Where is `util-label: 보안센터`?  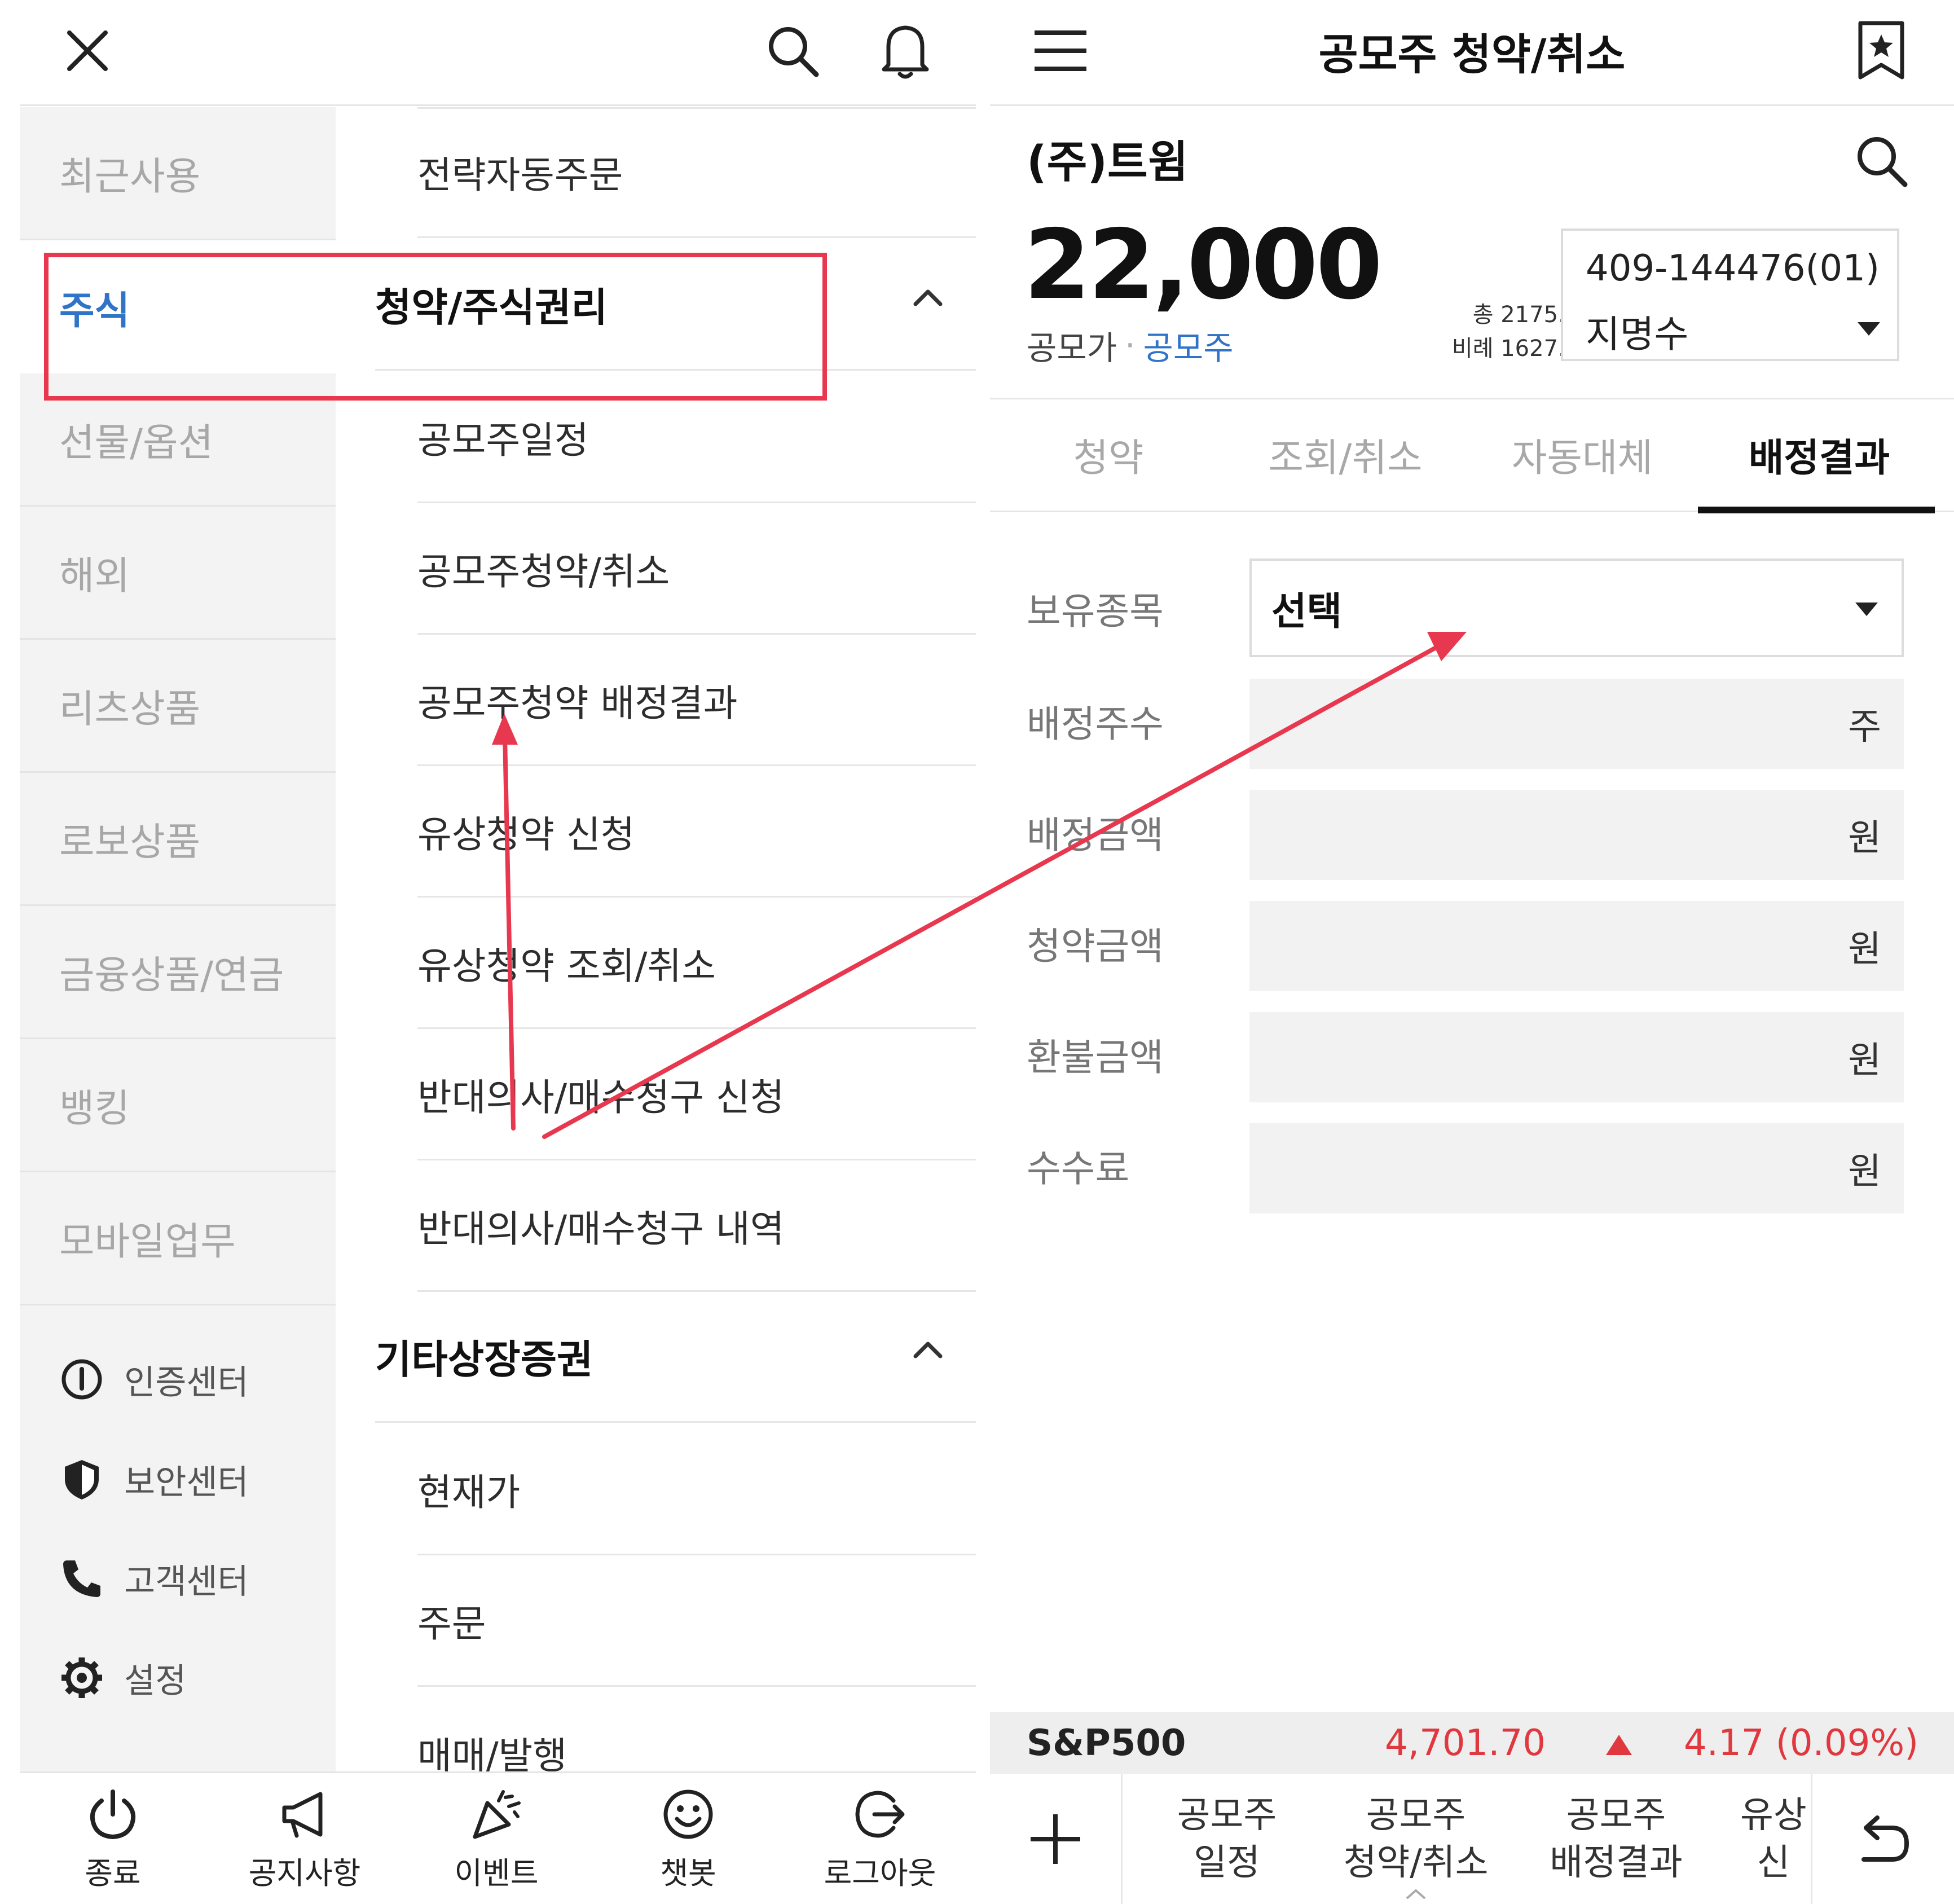
util-label: 보안센터 is located at coordinates (187, 1482).